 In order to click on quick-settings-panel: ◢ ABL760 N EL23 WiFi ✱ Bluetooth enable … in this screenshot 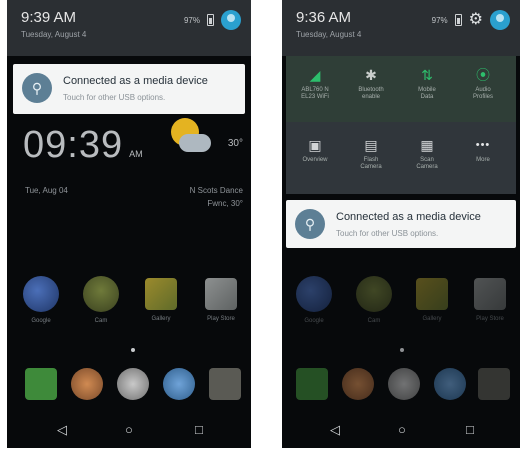, I will do `click(401, 125)`.